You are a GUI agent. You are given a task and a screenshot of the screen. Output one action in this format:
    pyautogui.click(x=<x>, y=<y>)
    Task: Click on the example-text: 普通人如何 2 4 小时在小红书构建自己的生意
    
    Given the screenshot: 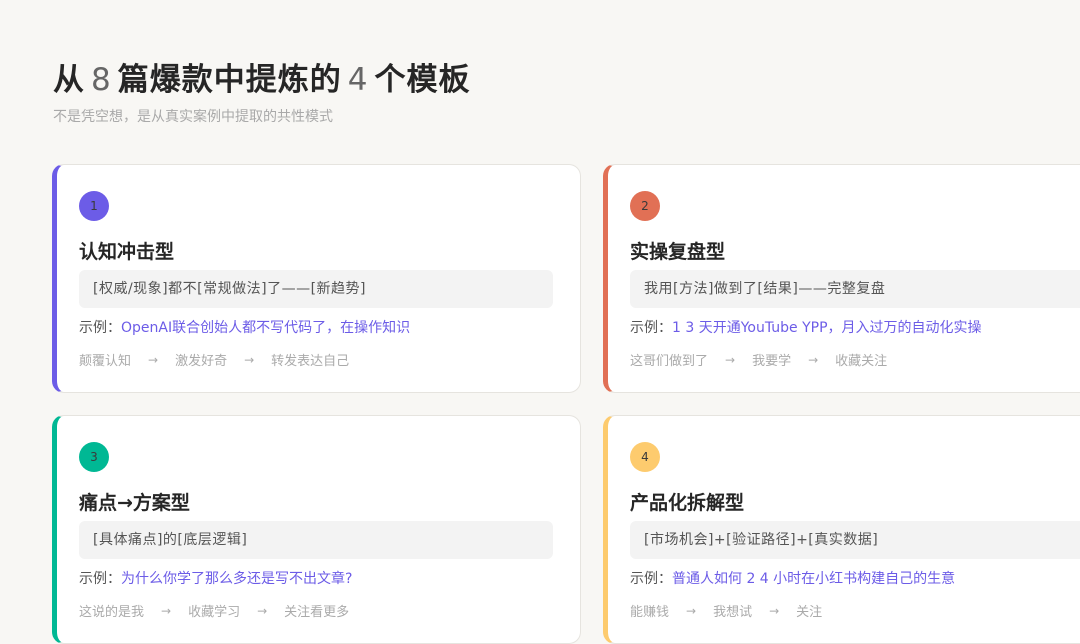 What is the action you would take?
    pyautogui.click(x=814, y=579)
    